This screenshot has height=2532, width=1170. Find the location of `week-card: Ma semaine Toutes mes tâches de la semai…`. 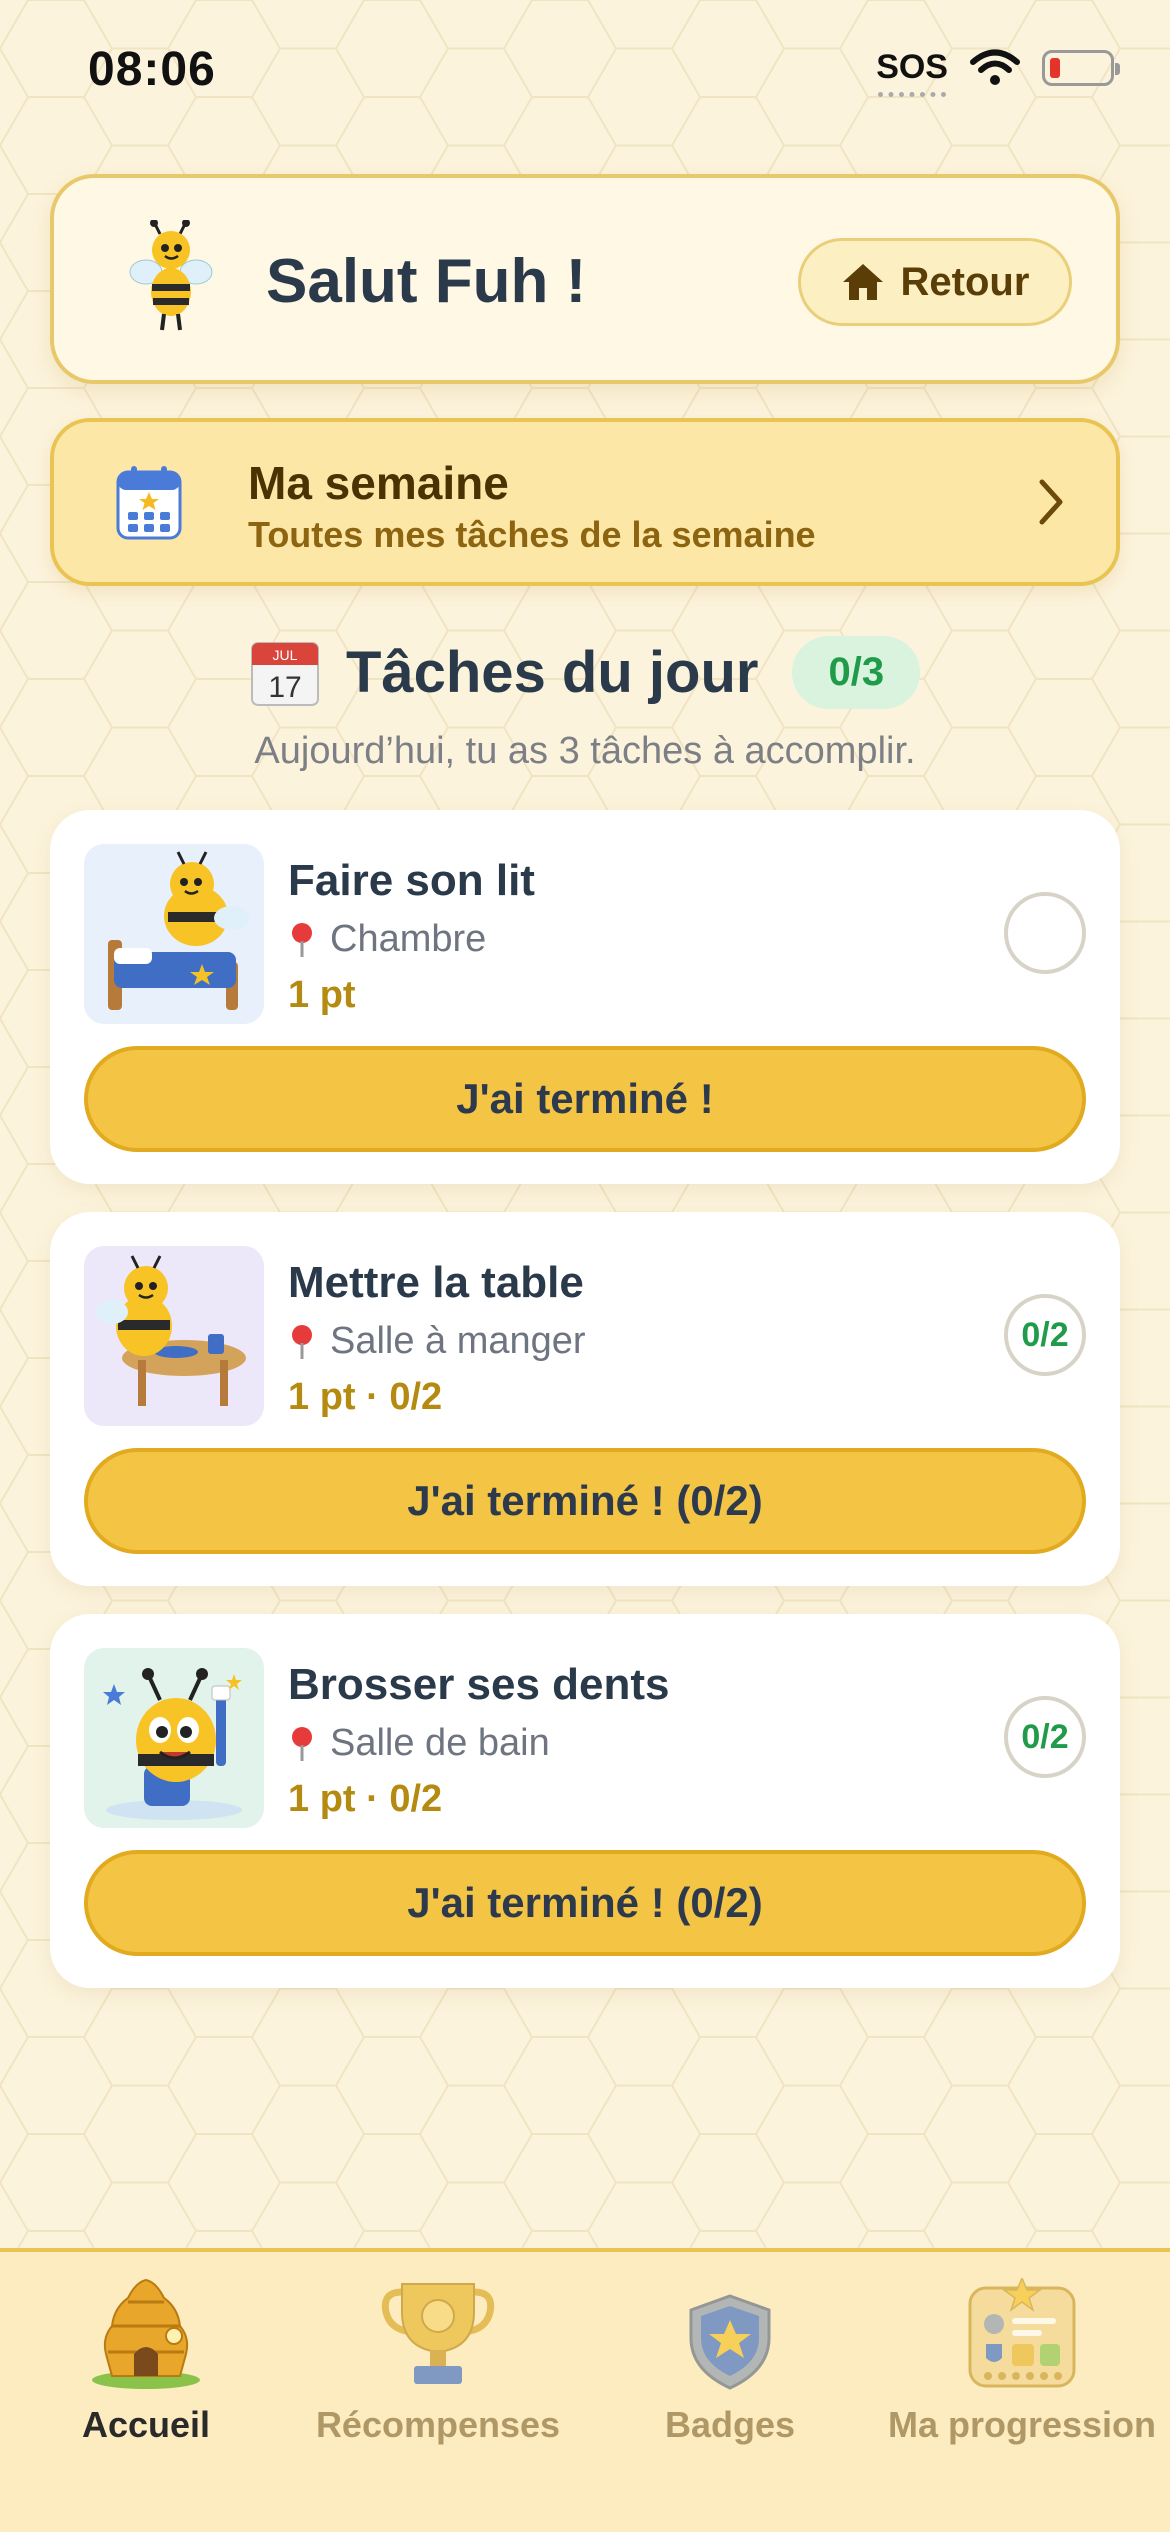

week-card: Ma semaine Toutes mes tâches de la semai… is located at coordinates (585, 502).